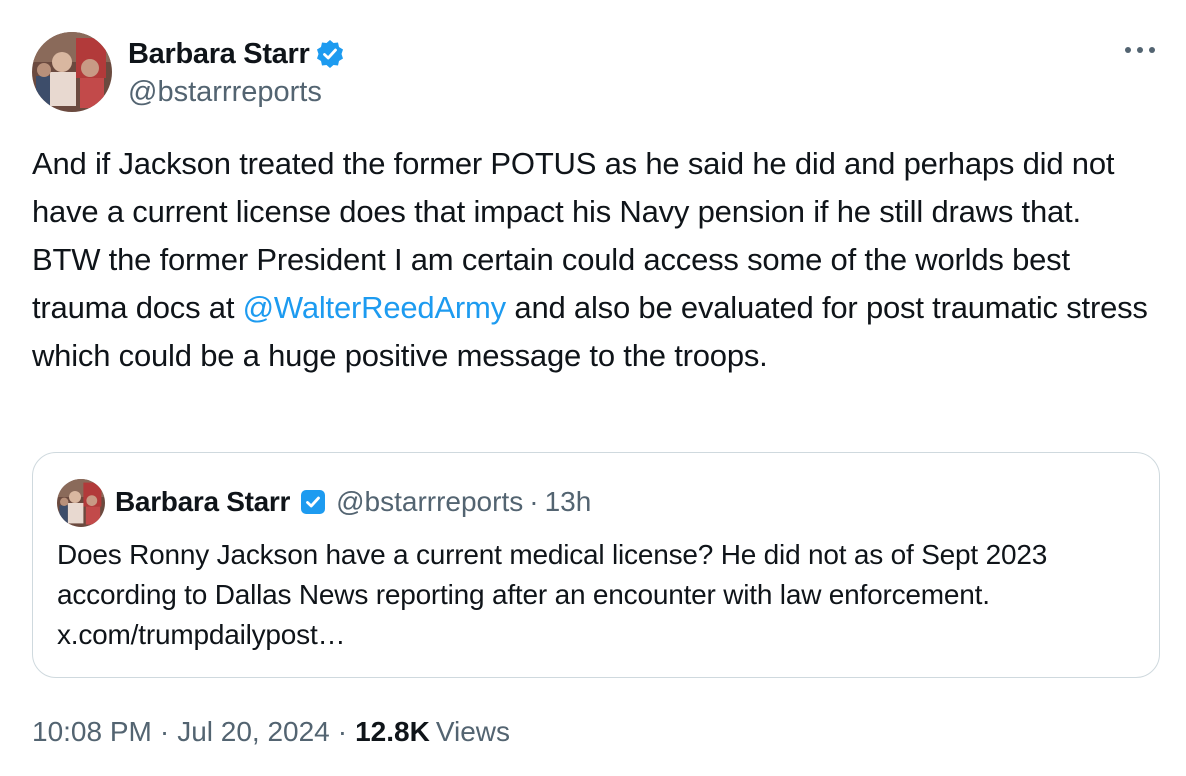 This screenshot has width=1186, height=776. I want to click on more-horizontal-icon, so click(1140, 50).